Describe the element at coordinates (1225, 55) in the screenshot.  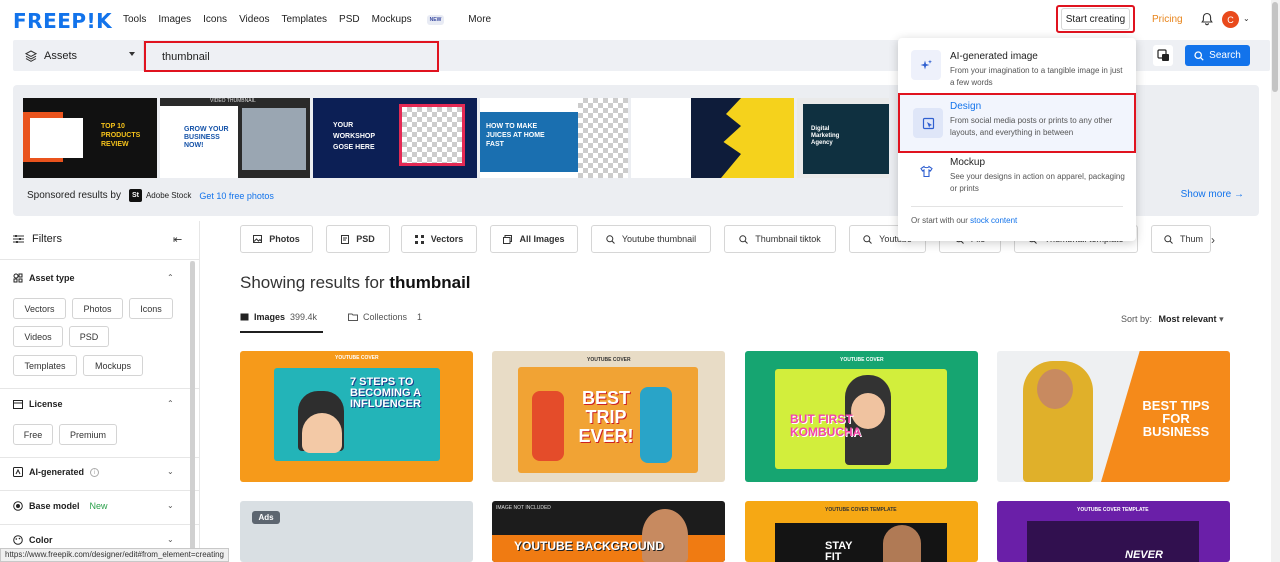
I see `search-button-label: Search` at that location.